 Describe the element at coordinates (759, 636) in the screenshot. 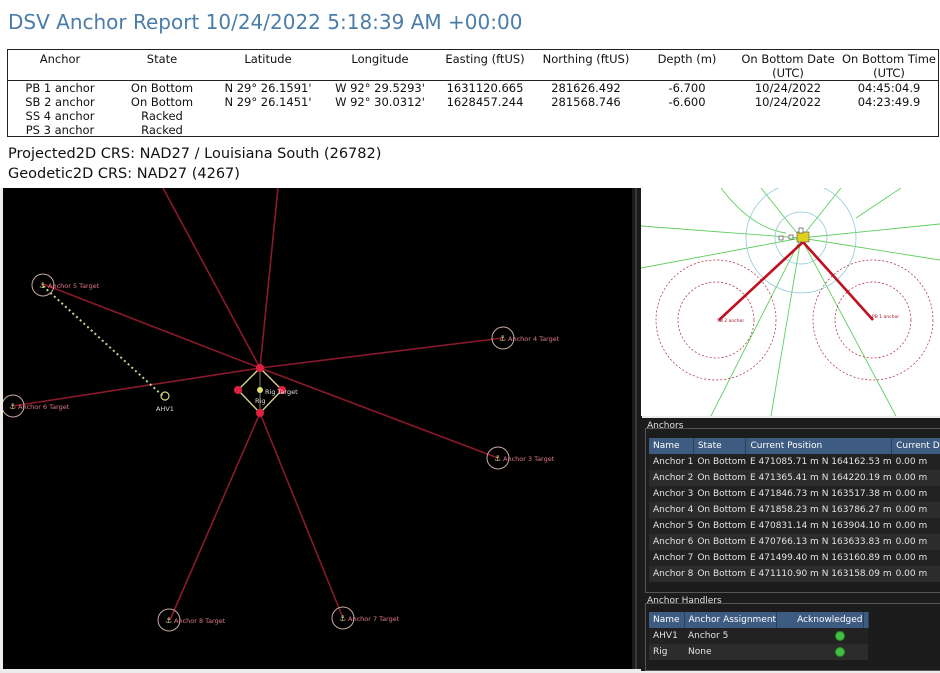

I see `table-row: AHV1 Anchor 5` at that location.